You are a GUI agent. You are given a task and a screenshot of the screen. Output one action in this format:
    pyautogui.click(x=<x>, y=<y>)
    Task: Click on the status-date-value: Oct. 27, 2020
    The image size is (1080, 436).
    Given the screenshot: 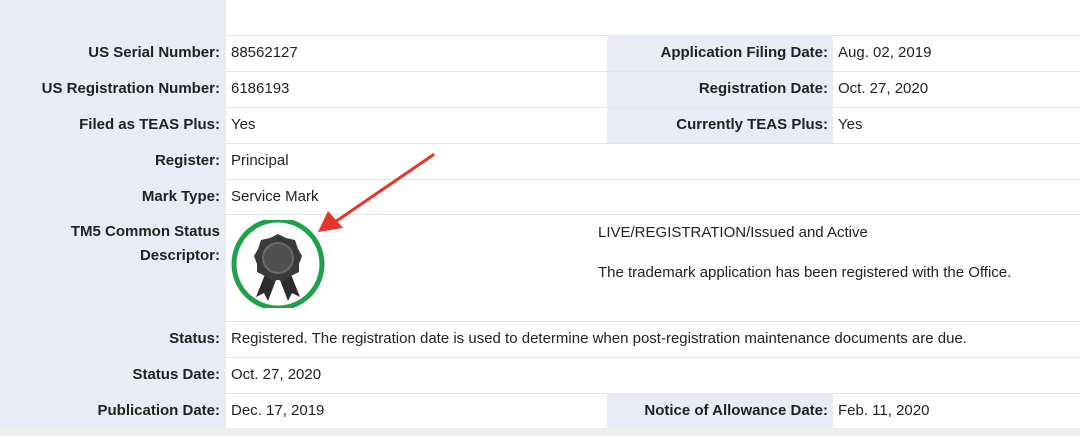 What is the action you would take?
    pyautogui.click(x=276, y=374)
    